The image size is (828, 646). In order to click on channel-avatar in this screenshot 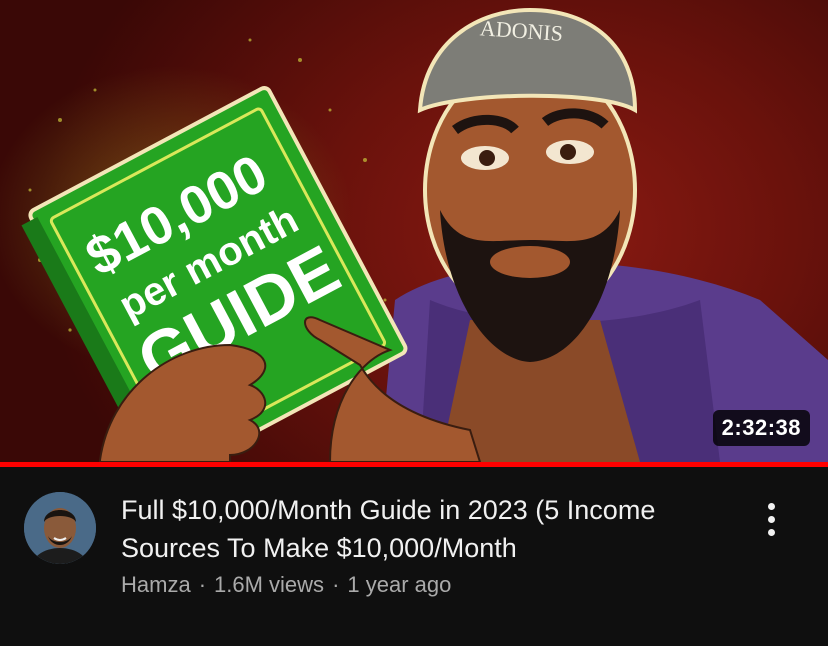, I will do `click(60, 528)`.